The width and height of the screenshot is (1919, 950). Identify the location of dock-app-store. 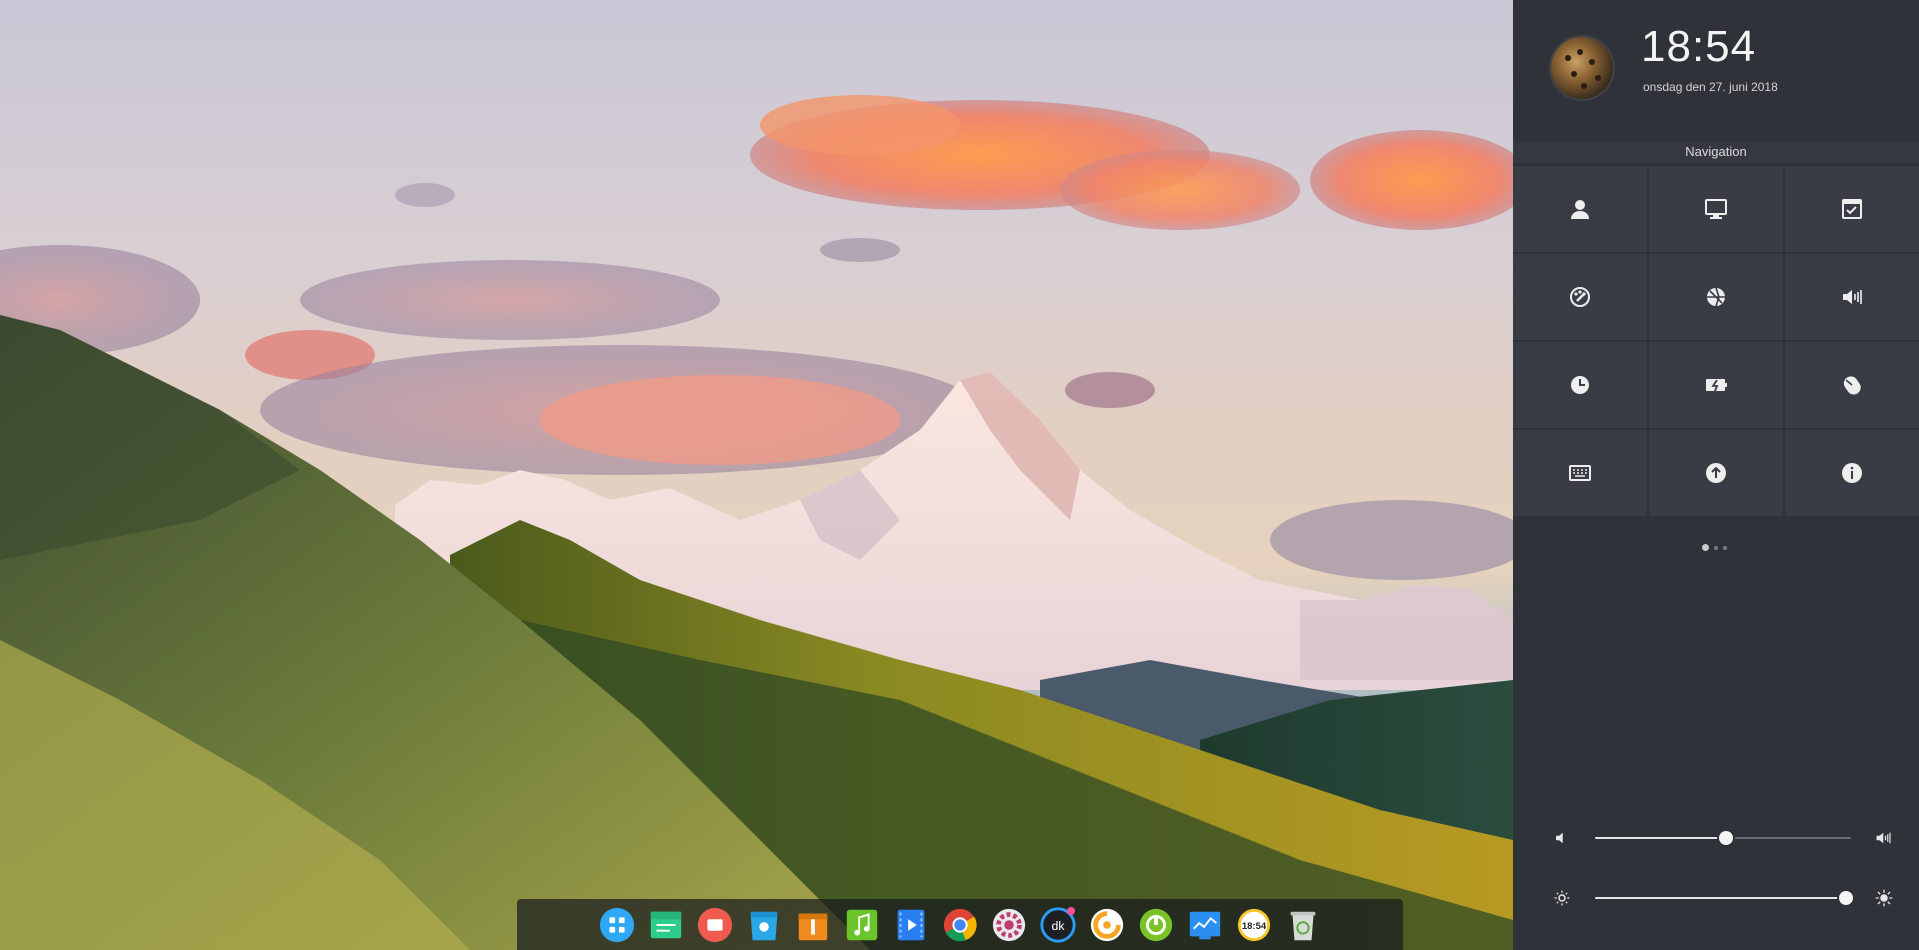
(764, 925).